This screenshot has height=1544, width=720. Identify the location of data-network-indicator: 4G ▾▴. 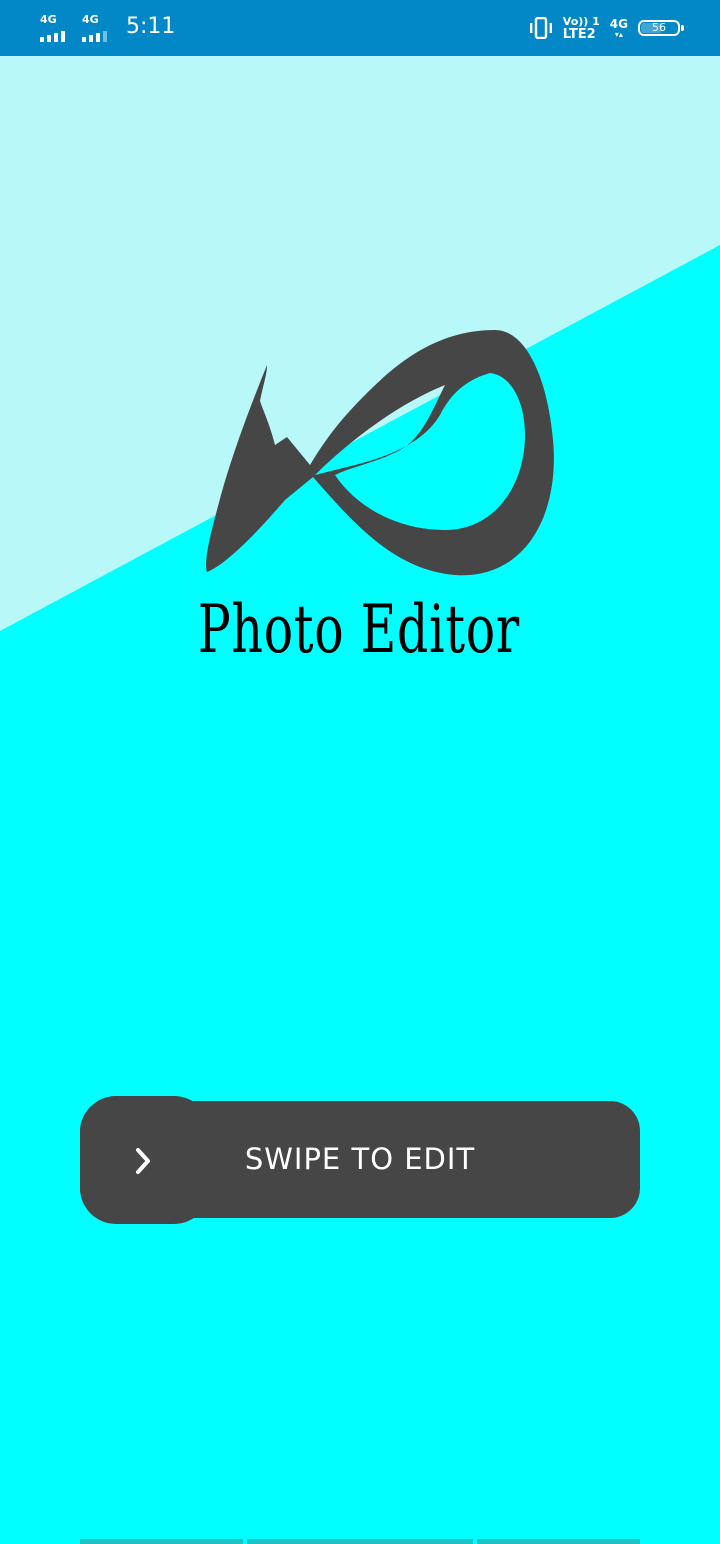
(619, 28).